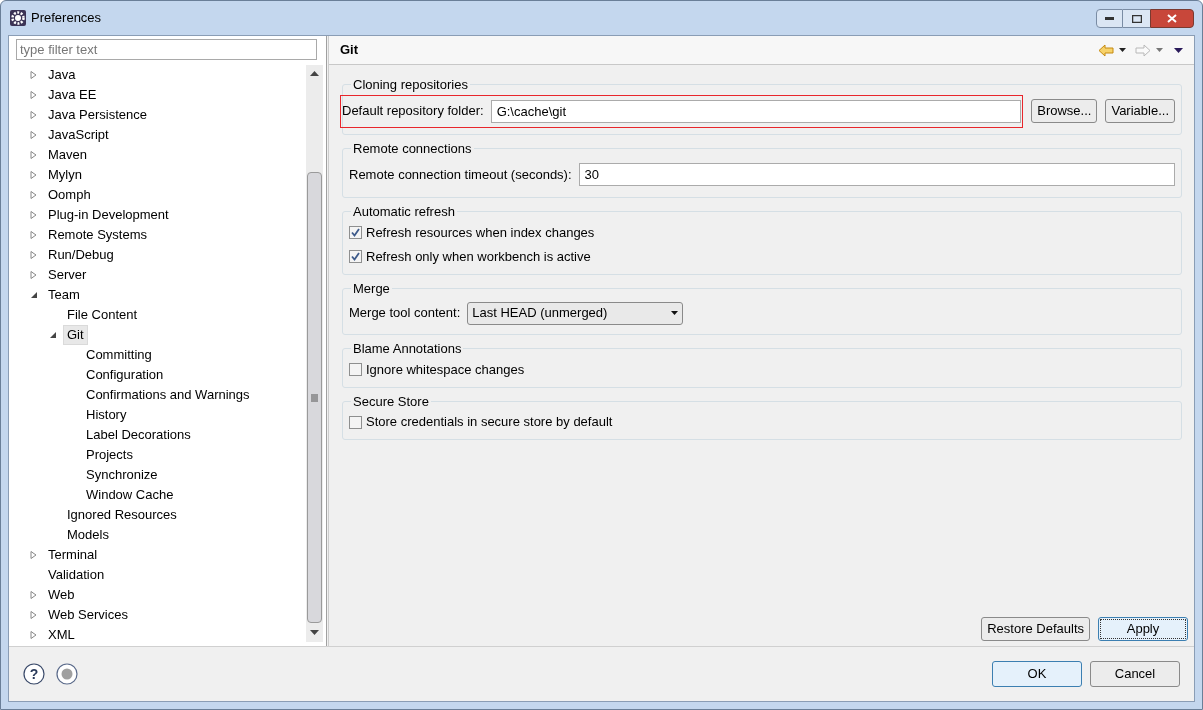 The height and width of the screenshot is (710, 1203). Describe the element at coordinates (314, 73) in the screenshot. I see `scroll-up-icon` at that location.